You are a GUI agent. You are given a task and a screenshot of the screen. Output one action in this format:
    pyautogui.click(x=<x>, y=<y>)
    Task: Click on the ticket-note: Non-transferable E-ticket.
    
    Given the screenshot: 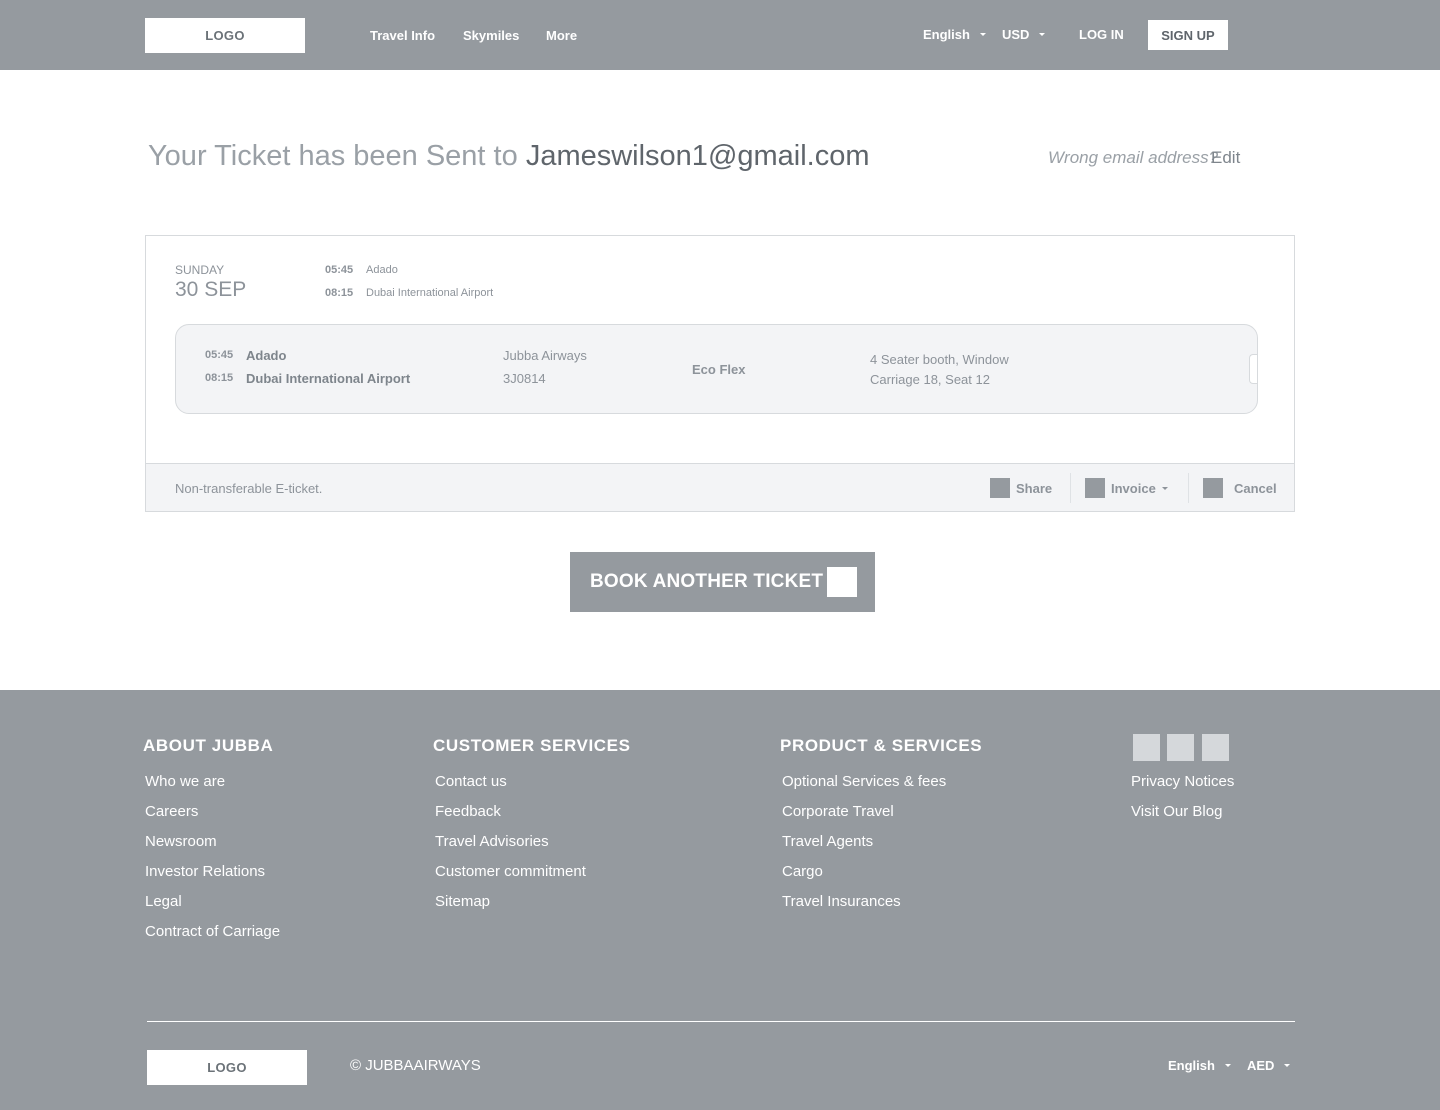 What is the action you would take?
    pyautogui.click(x=249, y=488)
    